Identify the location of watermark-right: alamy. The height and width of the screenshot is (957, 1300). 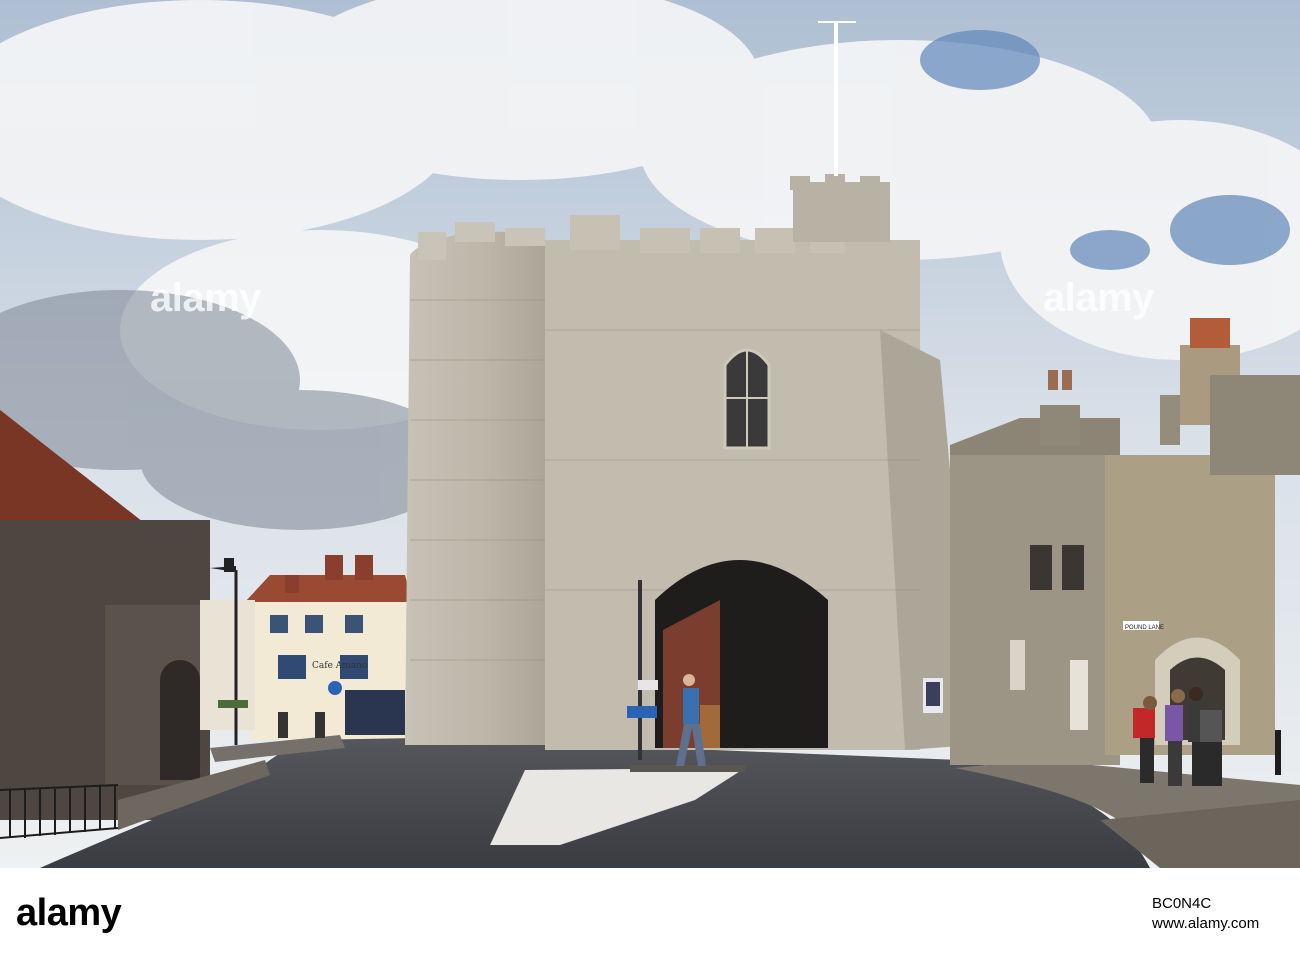
(1098, 298).